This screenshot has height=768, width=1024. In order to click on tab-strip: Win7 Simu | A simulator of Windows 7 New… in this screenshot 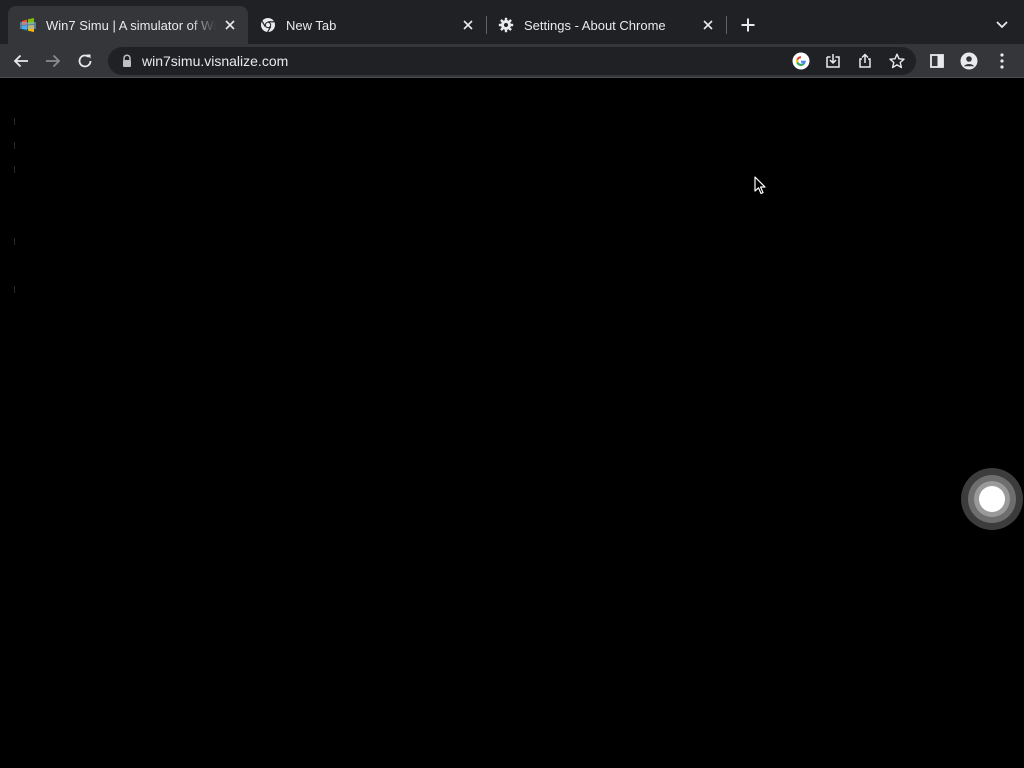, I will do `click(512, 22)`.